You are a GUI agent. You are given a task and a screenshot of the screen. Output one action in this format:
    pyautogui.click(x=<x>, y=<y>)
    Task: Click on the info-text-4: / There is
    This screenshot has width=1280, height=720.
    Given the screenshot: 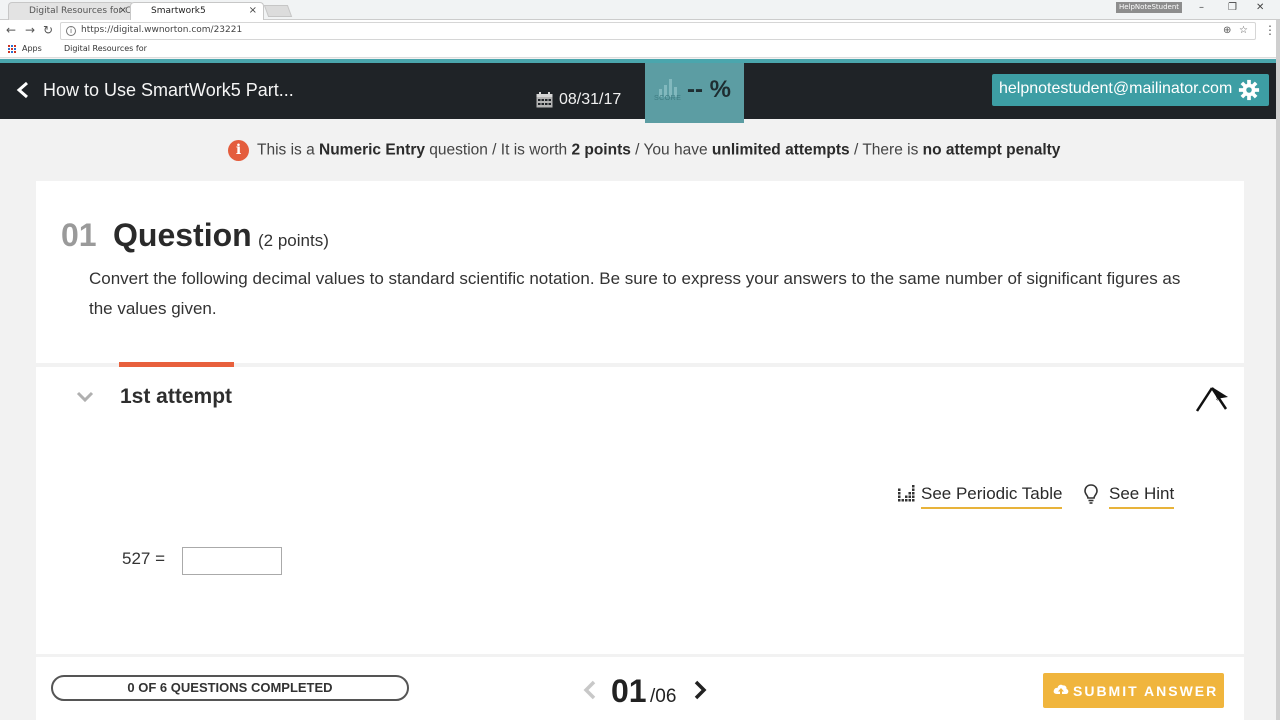 What is the action you would take?
    pyautogui.click(x=886, y=150)
    